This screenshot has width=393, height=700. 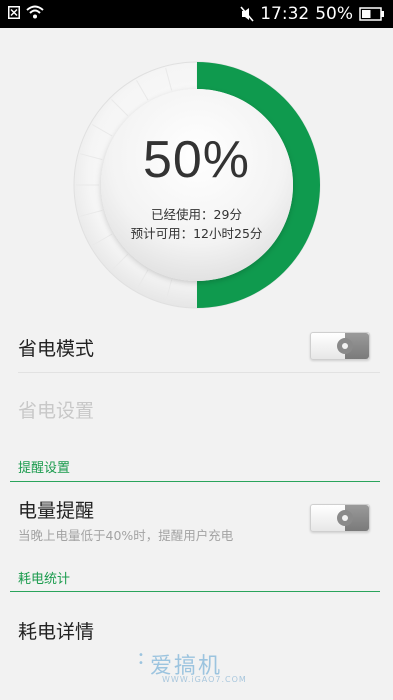 I want to click on watermark-logo: • • 爱搞机 WWW.iGAO7.COM, so click(x=192, y=666).